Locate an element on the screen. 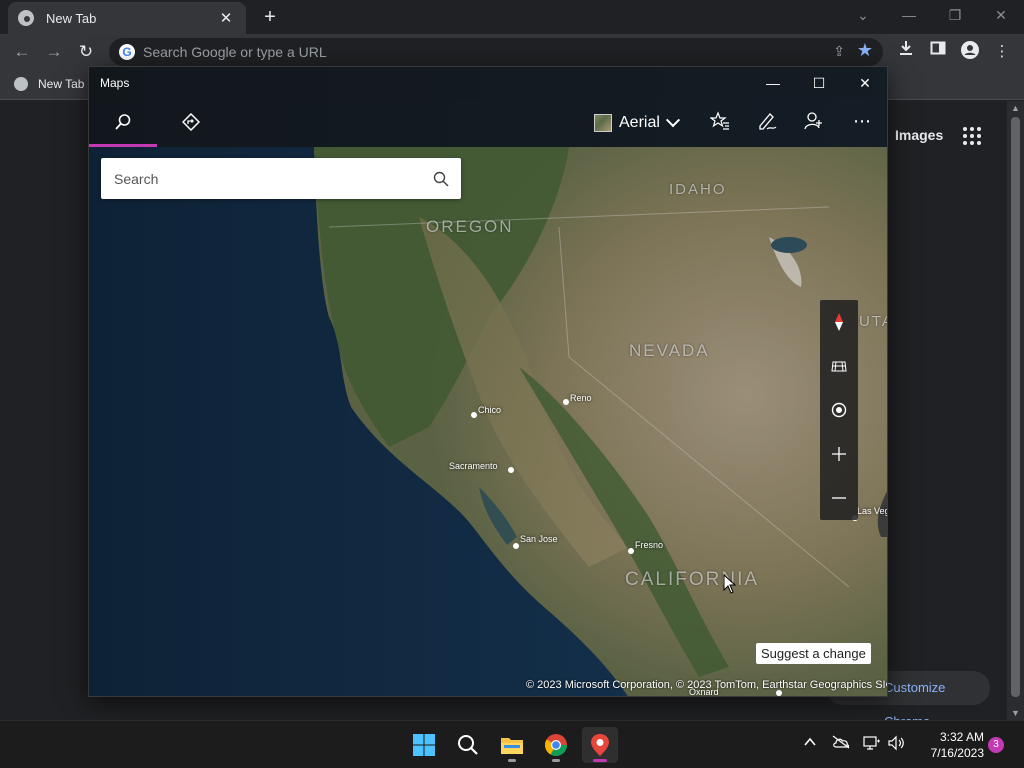 The height and width of the screenshot is (768, 1024). maps-title-bar: Maps — ☐ ✕ is located at coordinates (488, 83).